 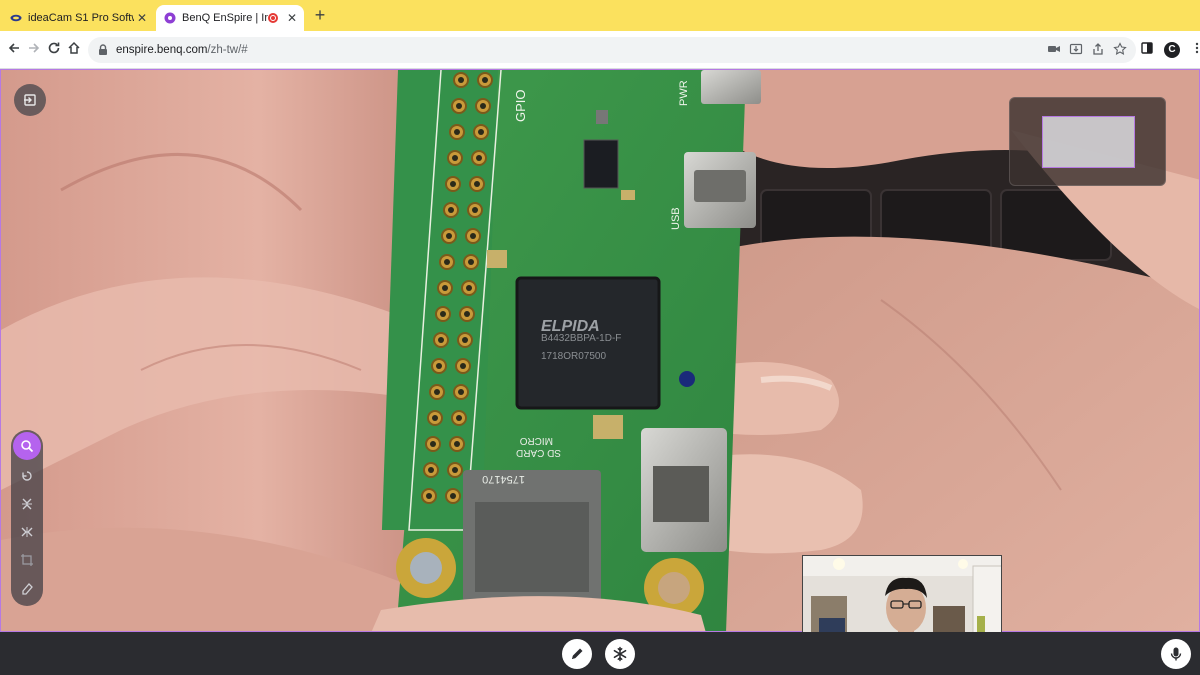 I want to click on address-bar: enspire.benq.com/zh-tw/#, so click(x=612, y=50).